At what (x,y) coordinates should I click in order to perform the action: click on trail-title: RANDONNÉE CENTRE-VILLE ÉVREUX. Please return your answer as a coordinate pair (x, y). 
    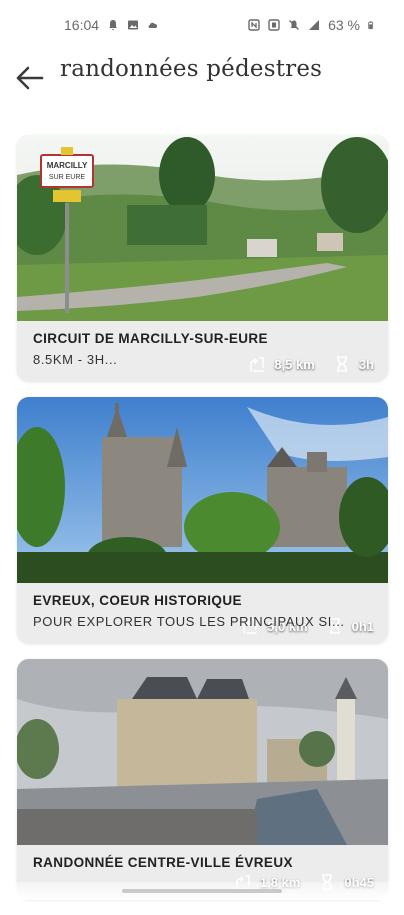
    Looking at the image, I should click on (163, 862).